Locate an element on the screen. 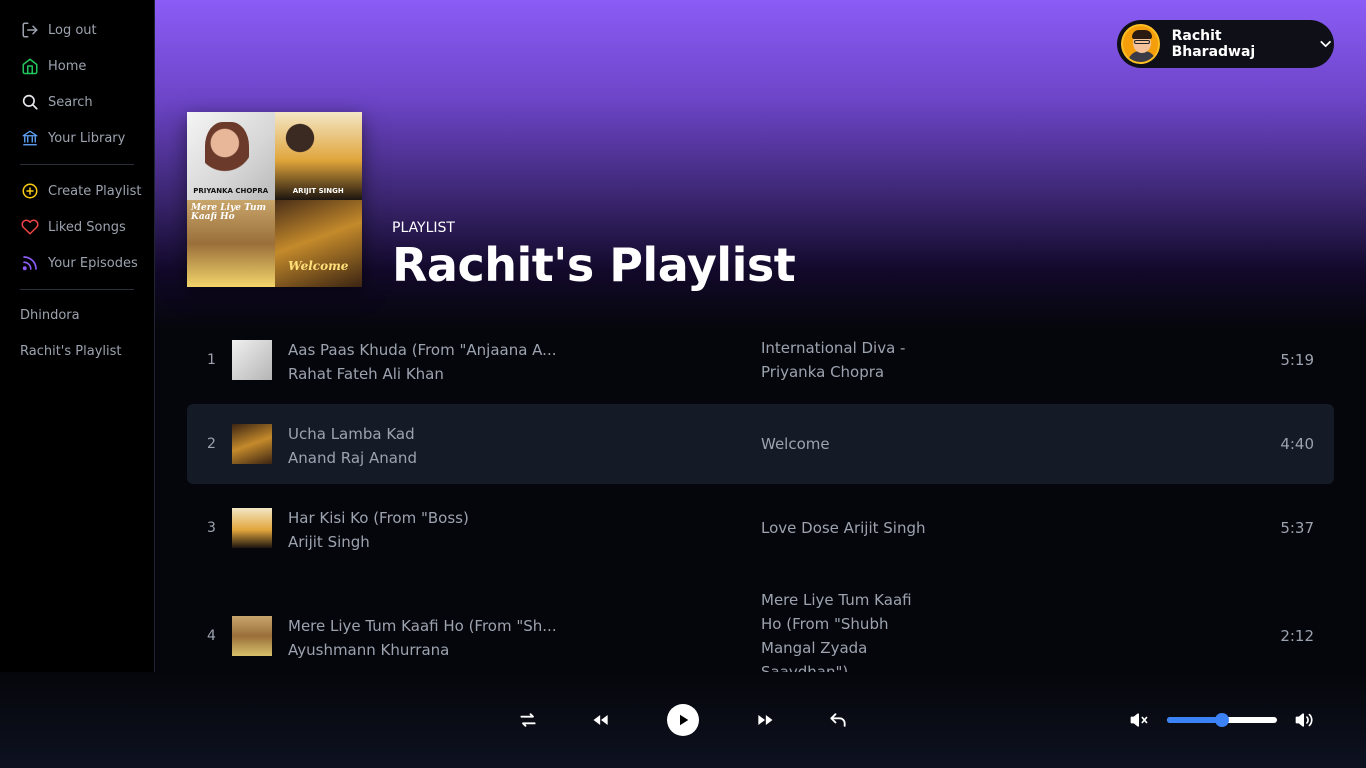 This screenshot has height=768, width=1366. sidebar-item-search: Search is located at coordinates (56, 102).